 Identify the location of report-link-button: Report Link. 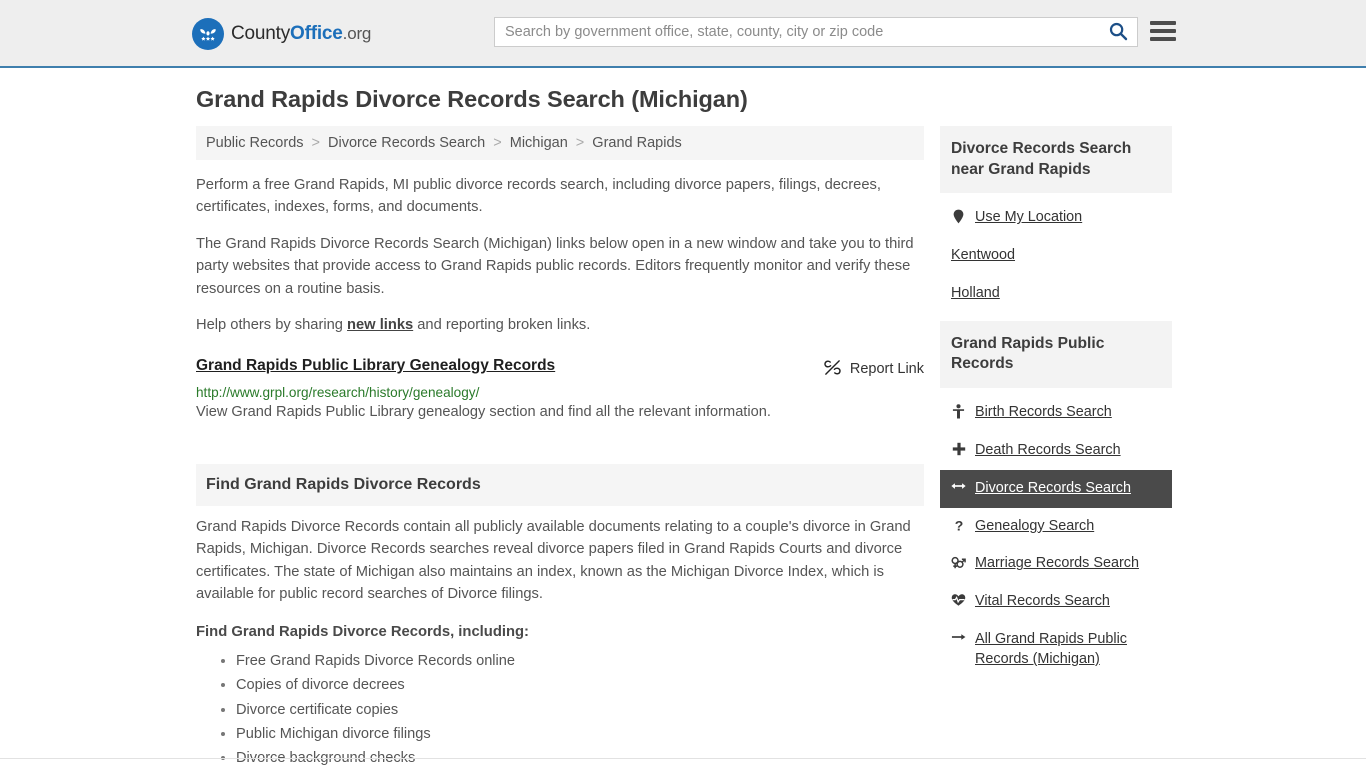
(873, 369).